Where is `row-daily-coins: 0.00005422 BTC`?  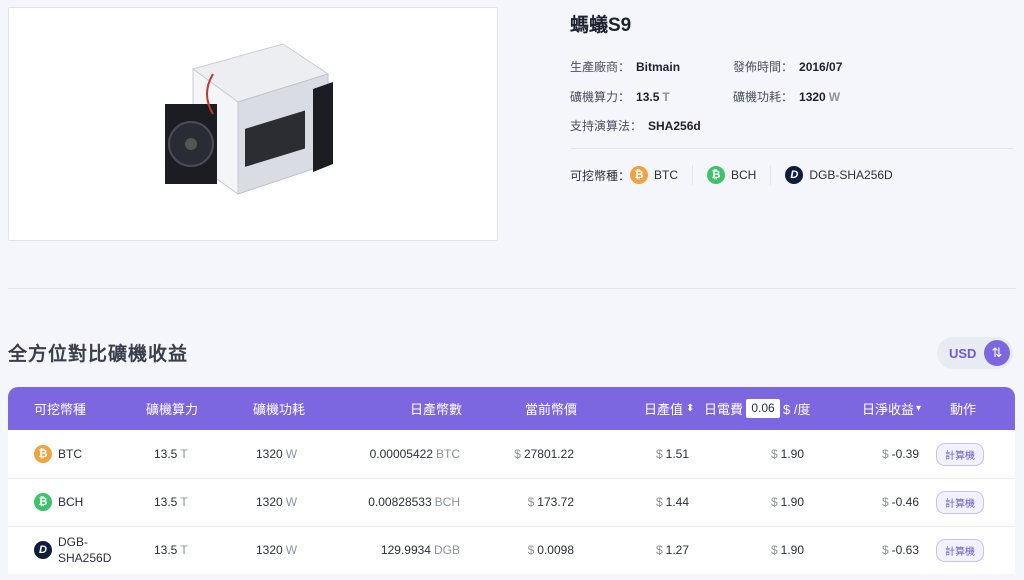
row-daily-coins: 0.00005422 BTC is located at coordinates (399, 454).